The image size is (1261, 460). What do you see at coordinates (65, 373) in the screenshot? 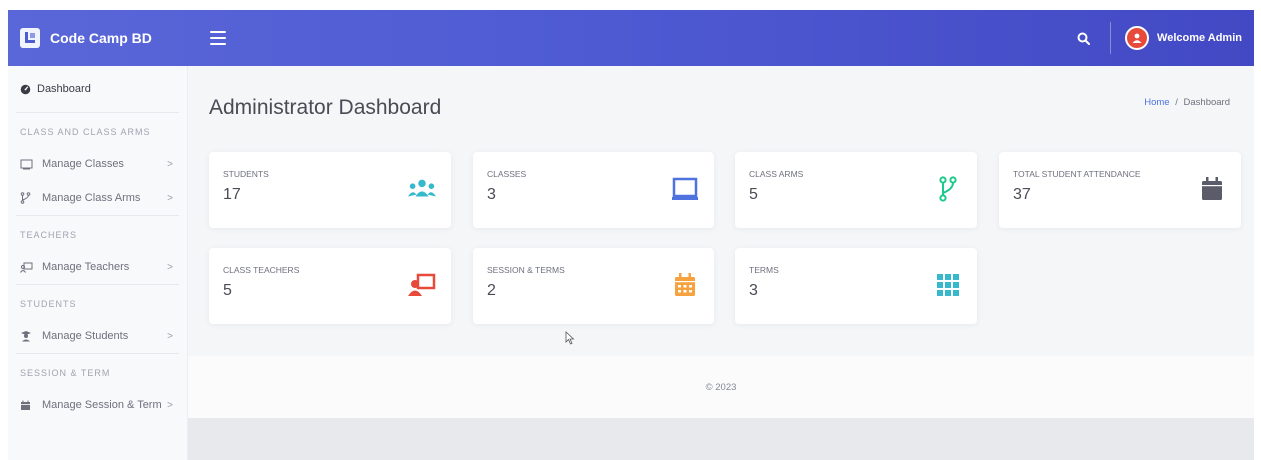
I see `sidebar-heading-session: SESSION & TERM` at bounding box center [65, 373].